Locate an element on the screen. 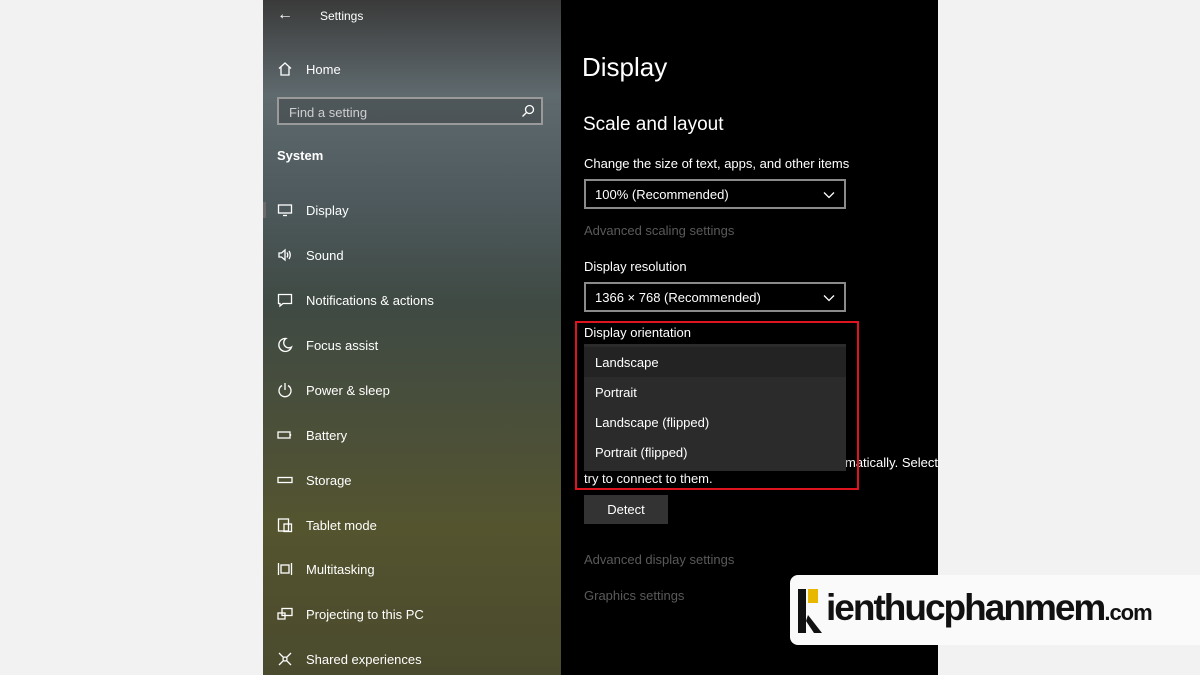 This screenshot has width=1200, height=675. resolution-label: Display resolution is located at coordinates (635, 266).